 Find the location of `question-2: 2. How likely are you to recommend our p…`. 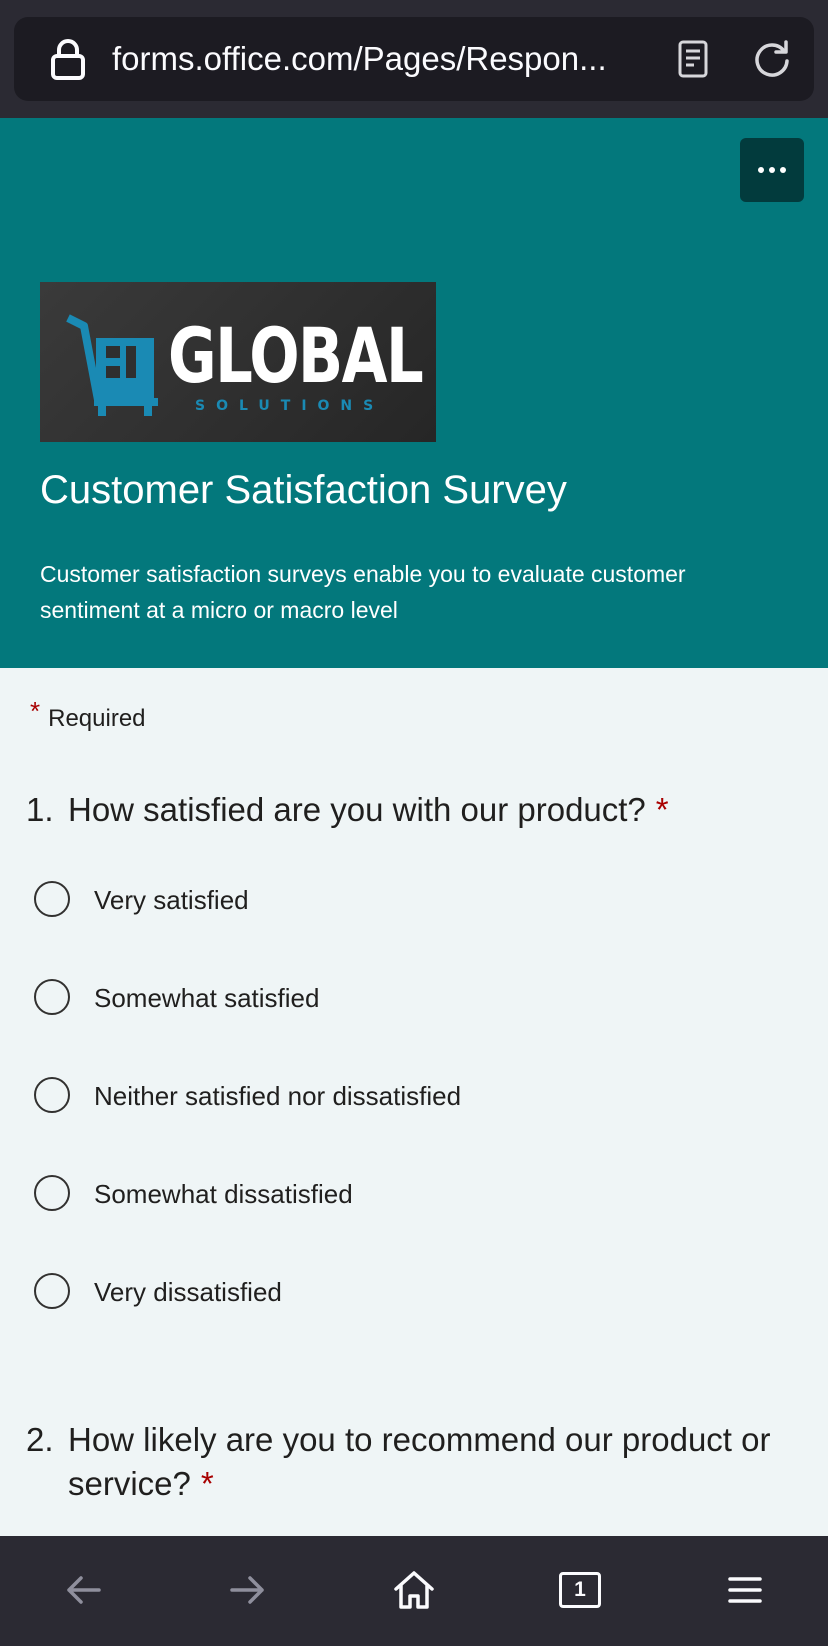

question-2: 2. How likely are you to recommend our p… is located at coordinates (416, 1468).